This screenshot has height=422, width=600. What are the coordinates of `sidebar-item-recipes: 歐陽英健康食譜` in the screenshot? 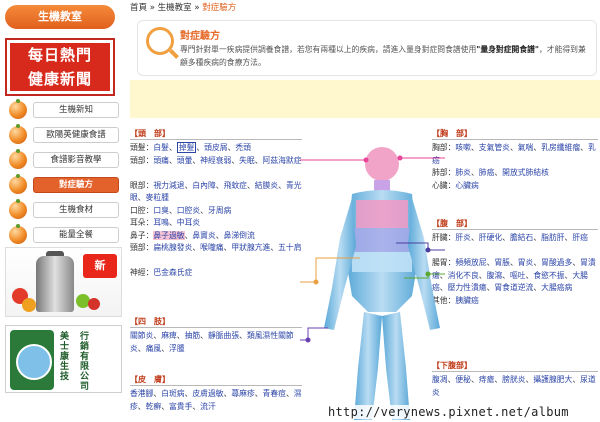 It's located at (63, 135).